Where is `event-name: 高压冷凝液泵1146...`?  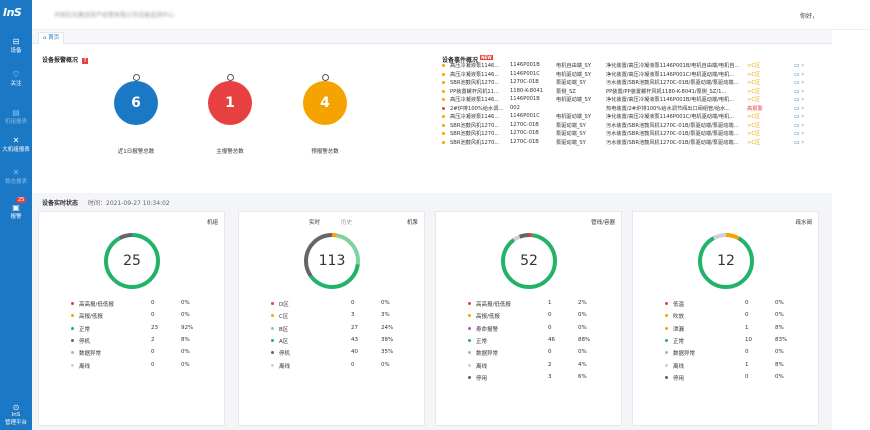 event-name: 高压冷凝液泵1146... is located at coordinates (475, 66).